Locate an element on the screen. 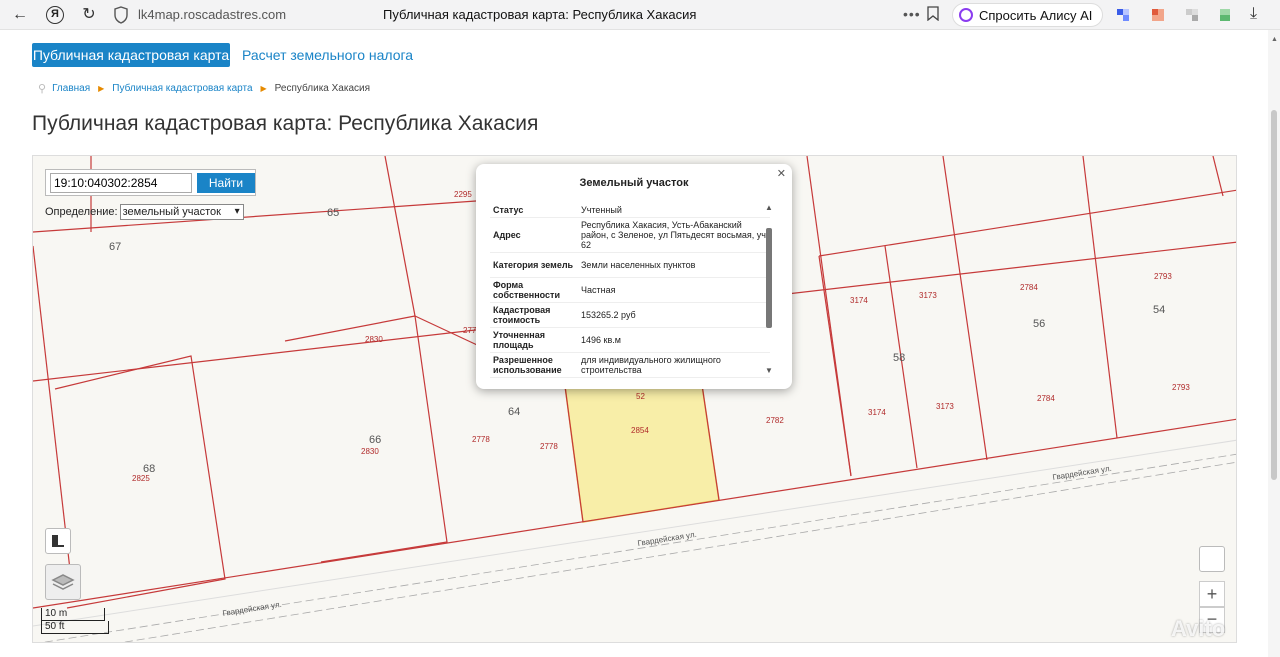 The image size is (1280, 657). search-button: Найти is located at coordinates (226, 183).